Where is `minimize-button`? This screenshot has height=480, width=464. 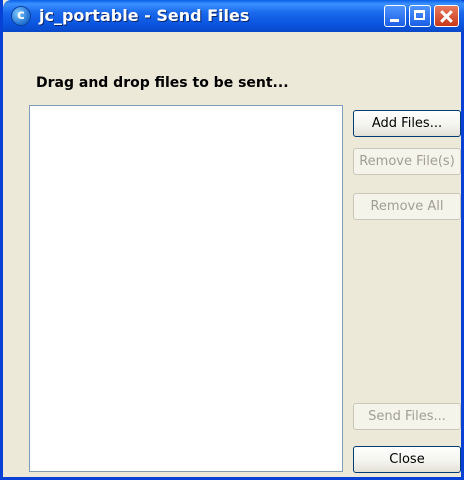 minimize-button is located at coordinates (395, 16).